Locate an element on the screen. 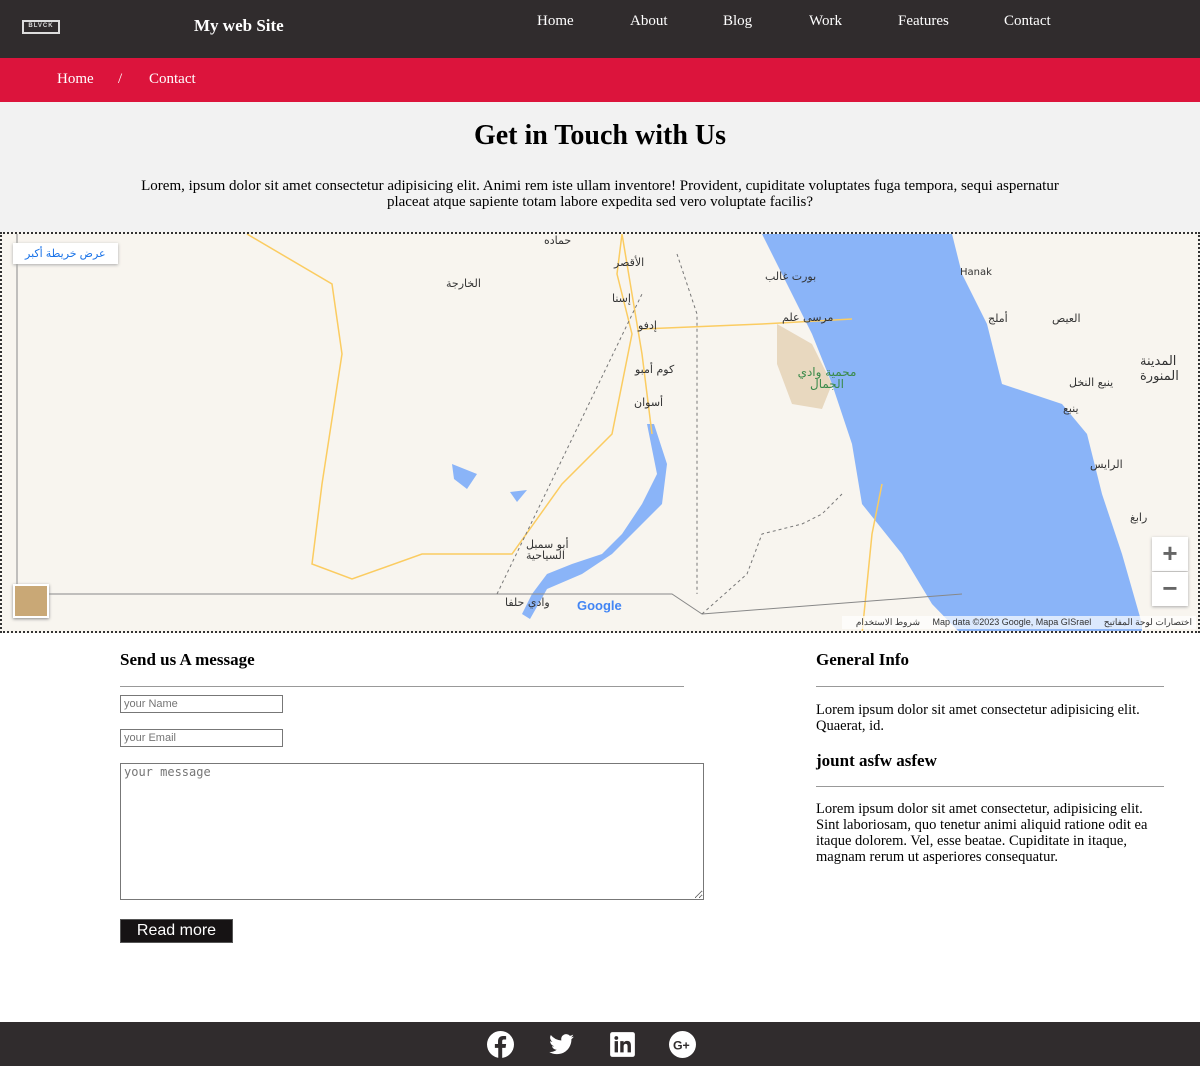 The width and height of the screenshot is (1200, 1066). zoom-in-button: + is located at coordinates (1170, 554).